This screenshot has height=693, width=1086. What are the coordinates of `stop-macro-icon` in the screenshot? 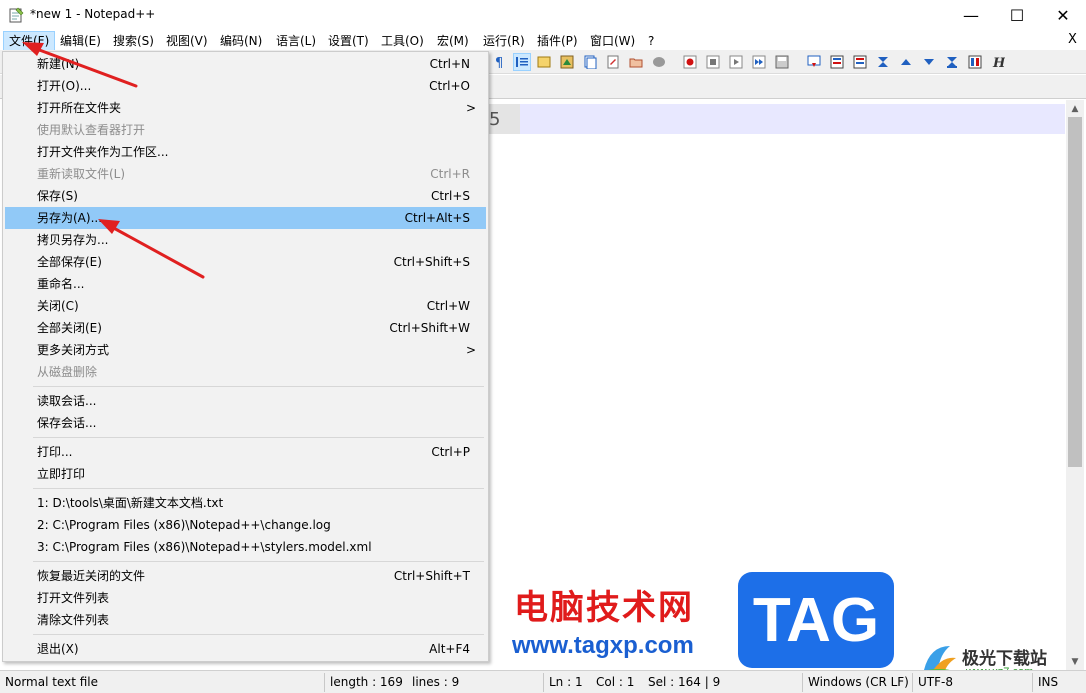 It's located at (713, 62).